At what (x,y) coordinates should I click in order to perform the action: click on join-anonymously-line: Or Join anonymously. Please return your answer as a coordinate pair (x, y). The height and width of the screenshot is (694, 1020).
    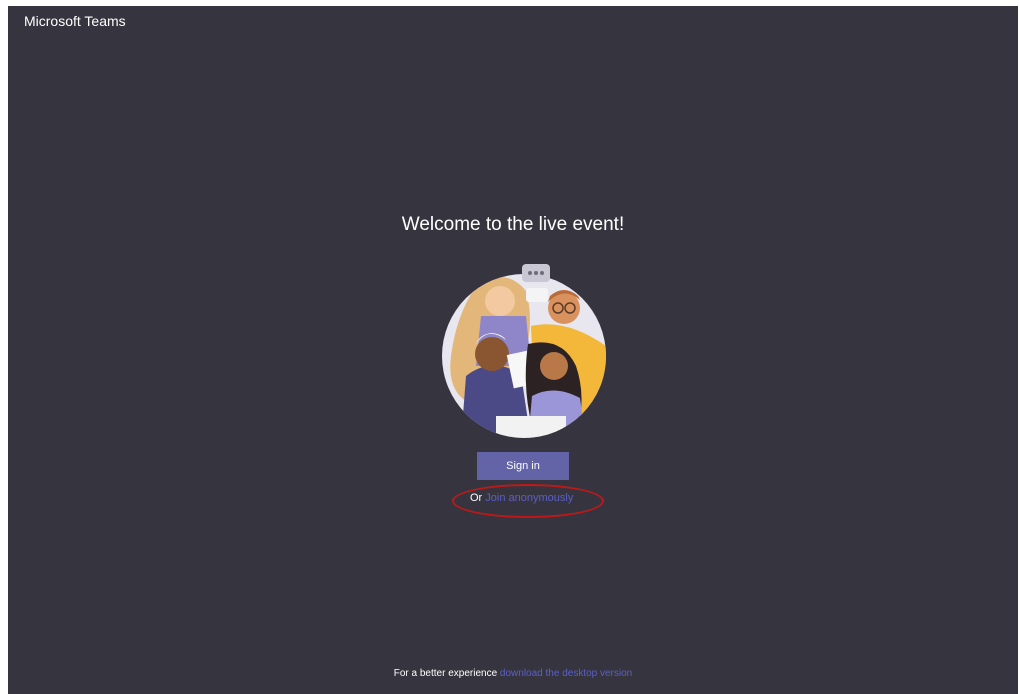
    Looking at the image, I should click on (521, 498).